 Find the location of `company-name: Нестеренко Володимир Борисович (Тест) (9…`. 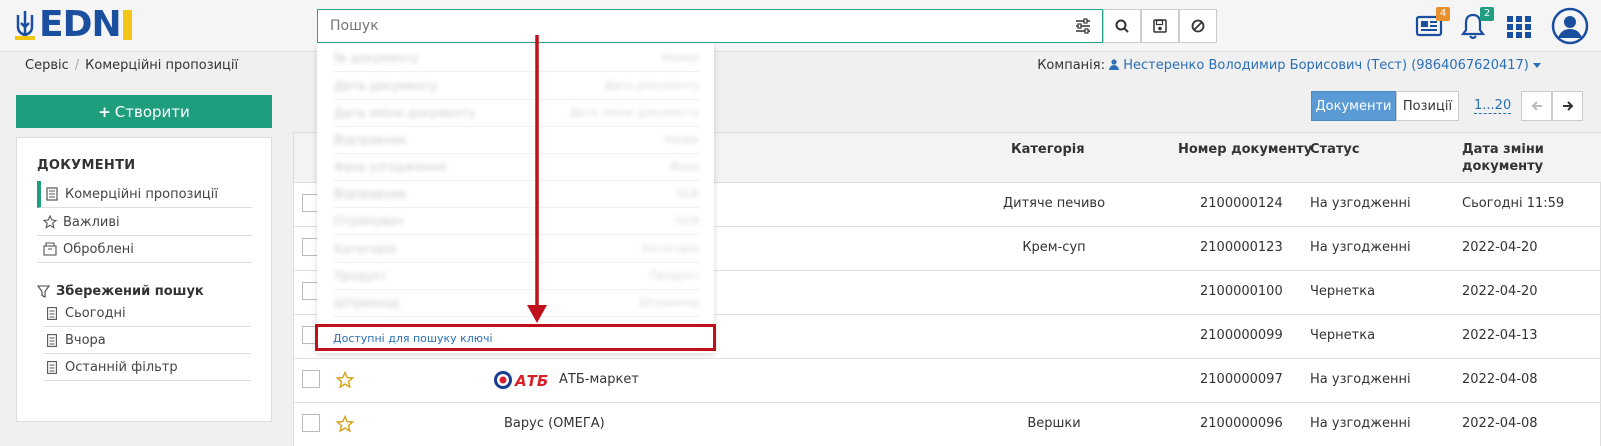

company-name: Нестеренко Володимир Борисович (Тест) (9… is located at coordinates (1326, 65).